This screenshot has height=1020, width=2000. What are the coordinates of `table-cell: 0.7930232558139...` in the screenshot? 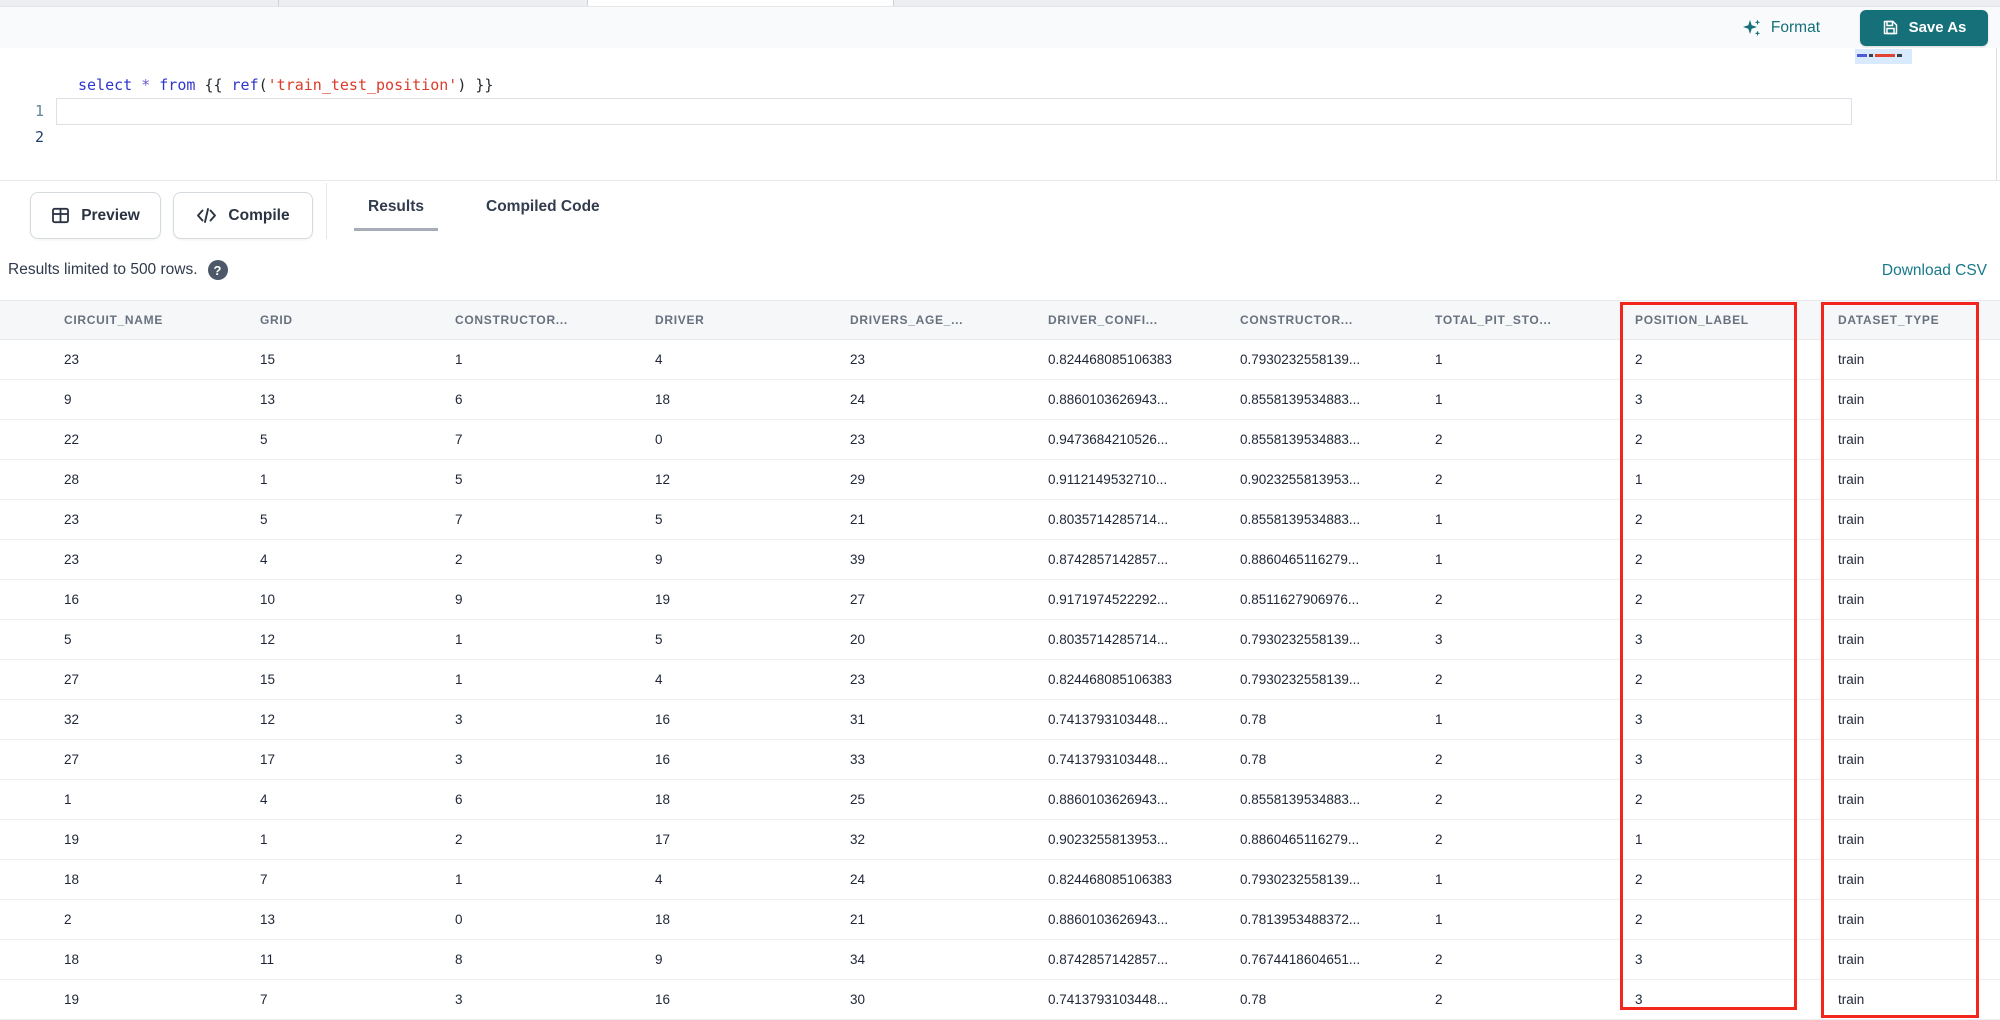 It's located at (1300, 879).